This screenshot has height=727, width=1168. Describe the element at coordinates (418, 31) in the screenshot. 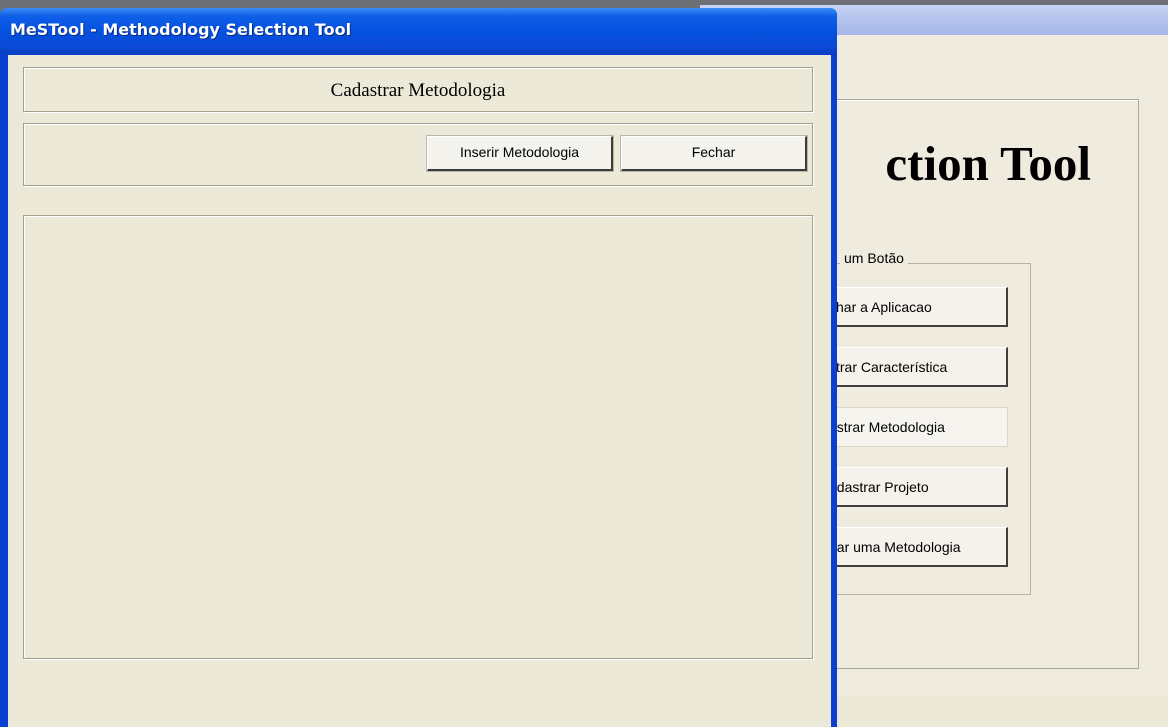

I see `dialog-titlebar: MeSTool - Methodology Selection Tool` at that location.